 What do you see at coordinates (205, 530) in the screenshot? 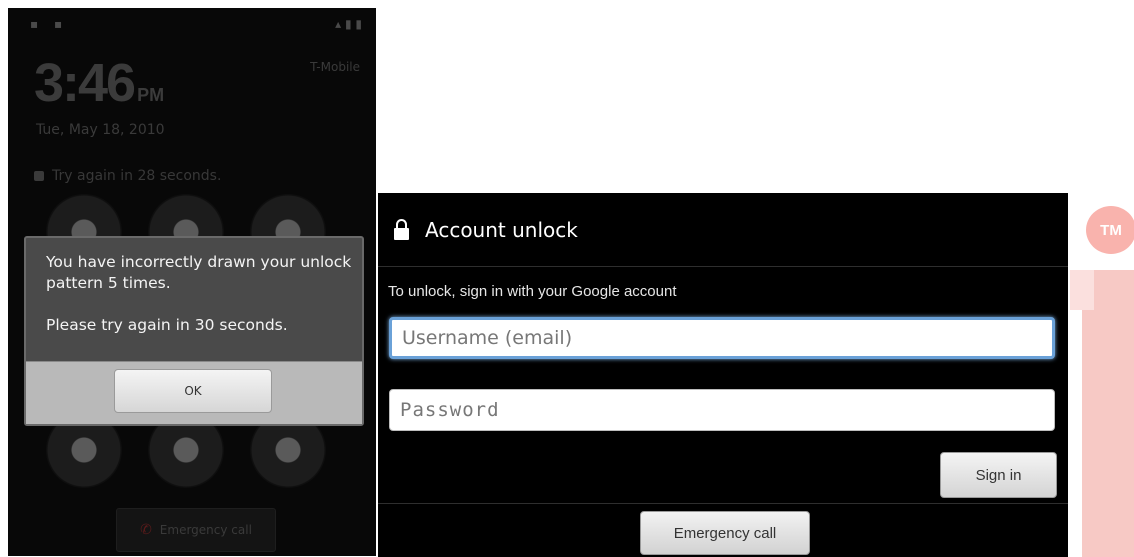
I see `lock-emergency-label: Emergency call` at bounding box center [205, 530].